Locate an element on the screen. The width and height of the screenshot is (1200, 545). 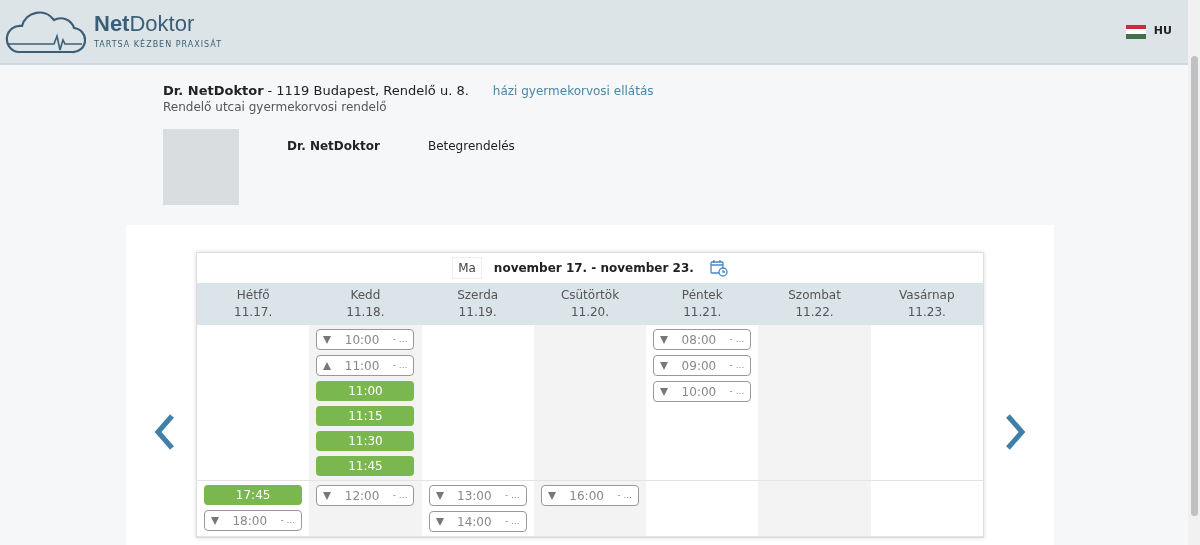
time-slot-button: 11:45 is located at coordinates (365, 466).